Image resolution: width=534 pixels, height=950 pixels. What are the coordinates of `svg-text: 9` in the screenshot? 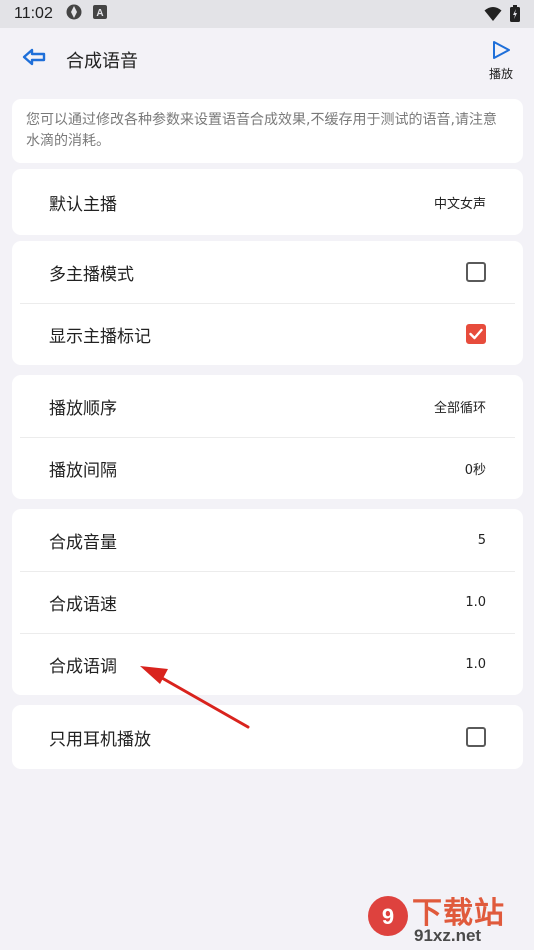 It's located at (388, 916).